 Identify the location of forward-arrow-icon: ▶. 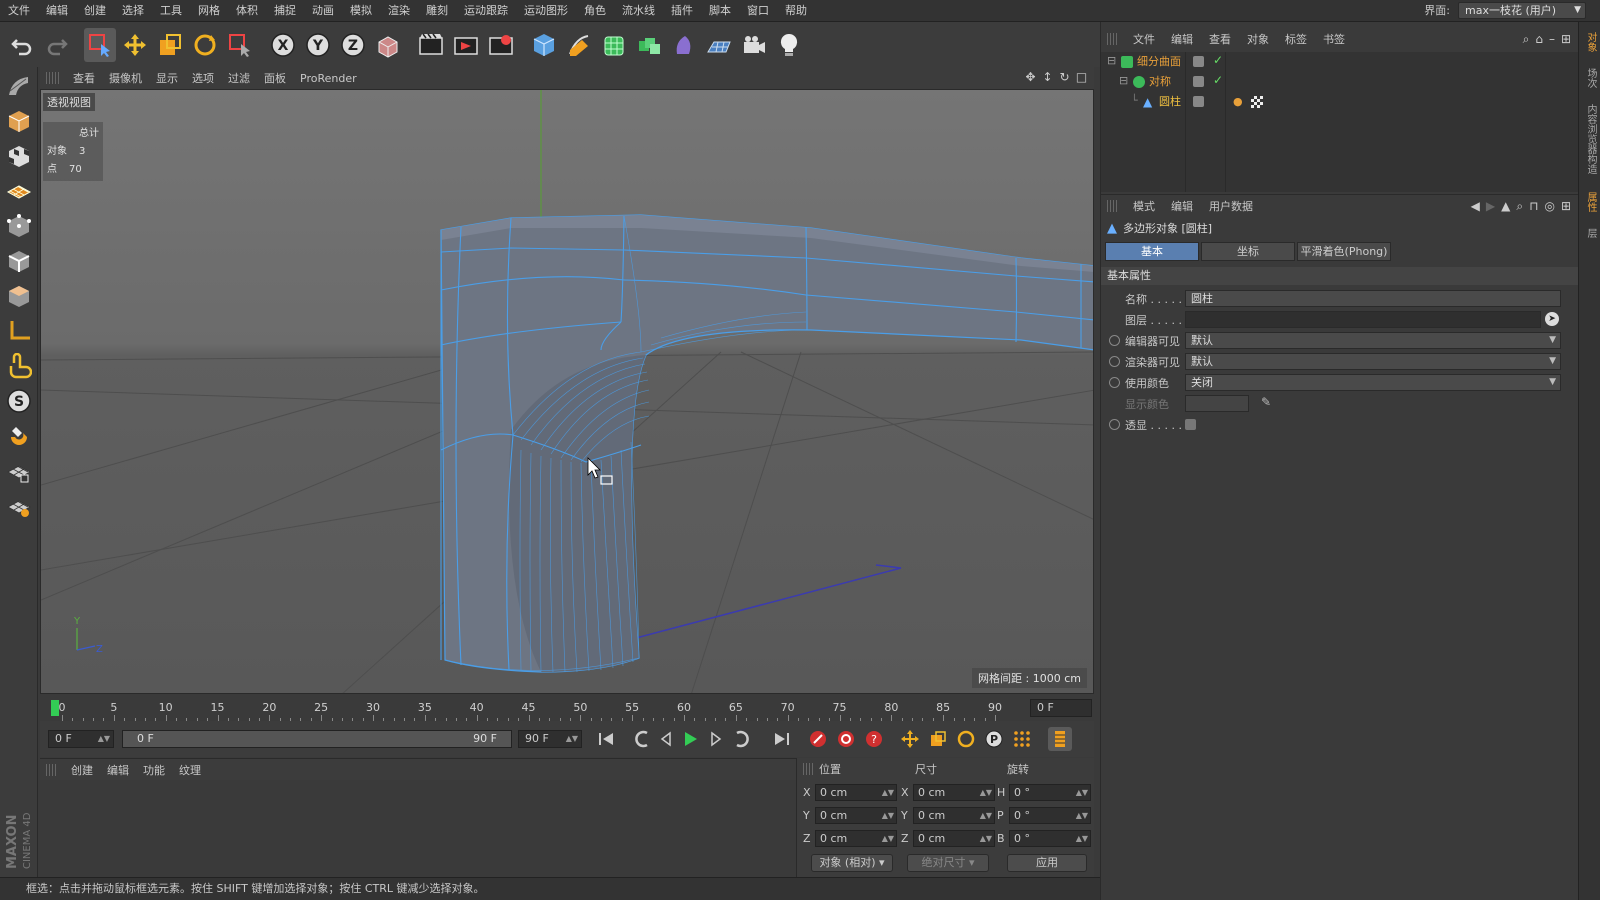
(1490, 206).